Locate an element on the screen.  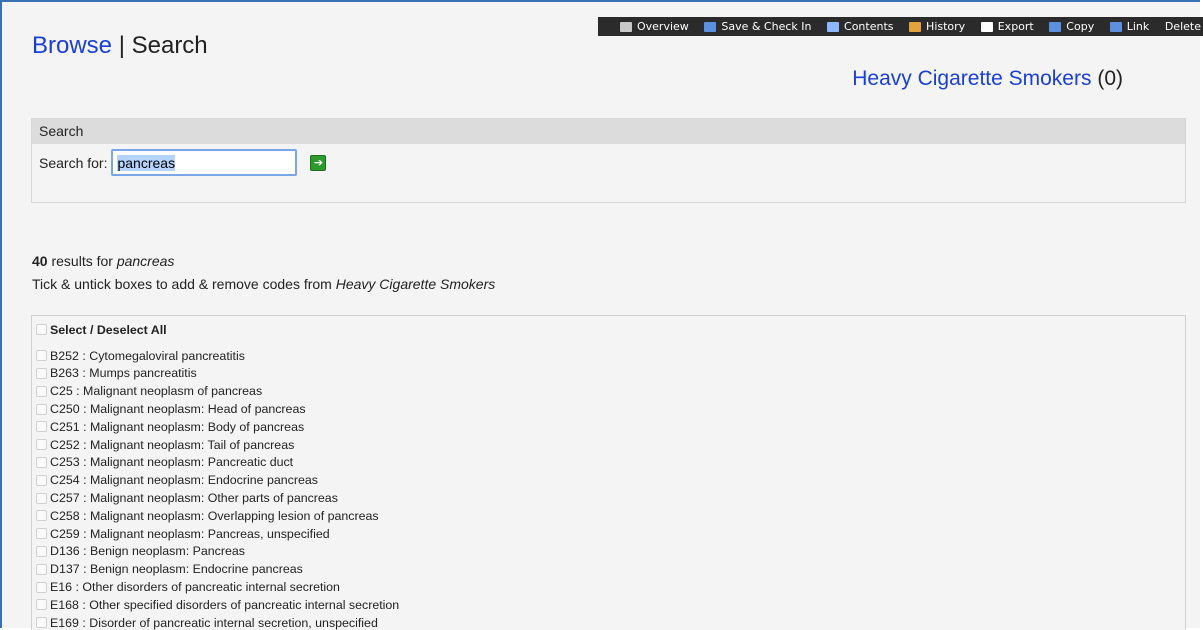
results-count-number: 40 is located at coordinates (40, 261).